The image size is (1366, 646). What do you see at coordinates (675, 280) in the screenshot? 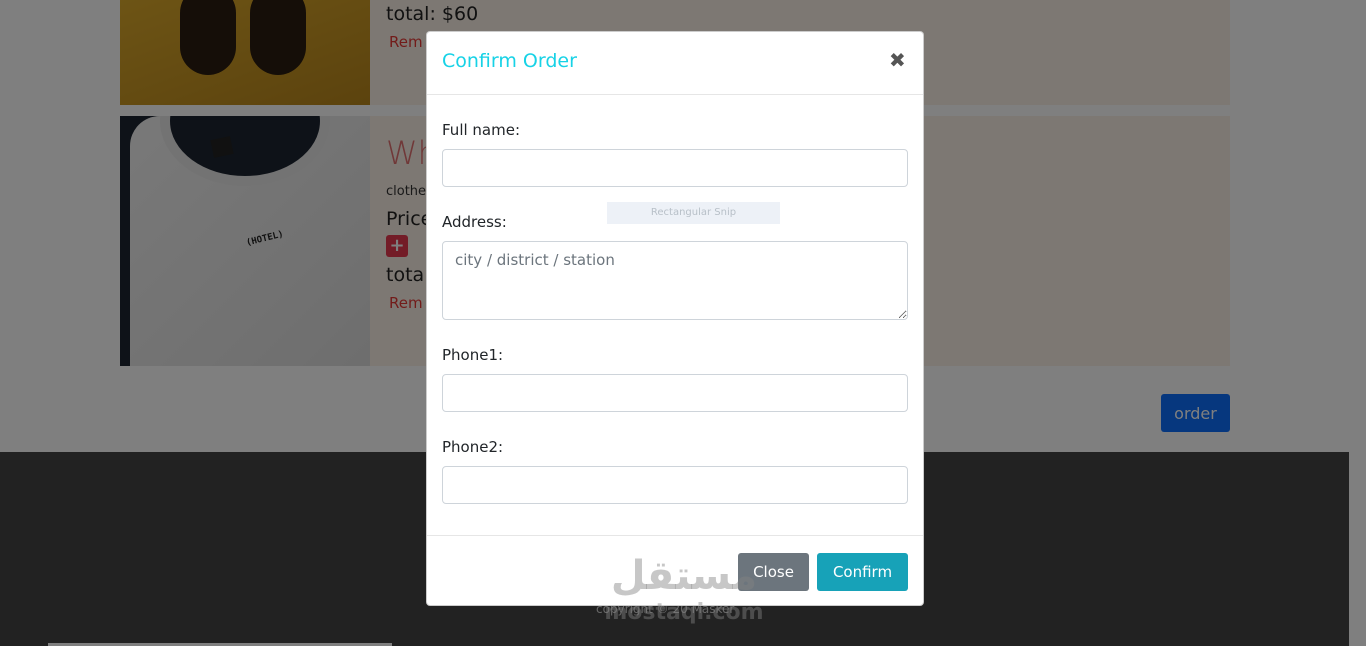
I see `address-textarea` at bounding box center [675, 280].